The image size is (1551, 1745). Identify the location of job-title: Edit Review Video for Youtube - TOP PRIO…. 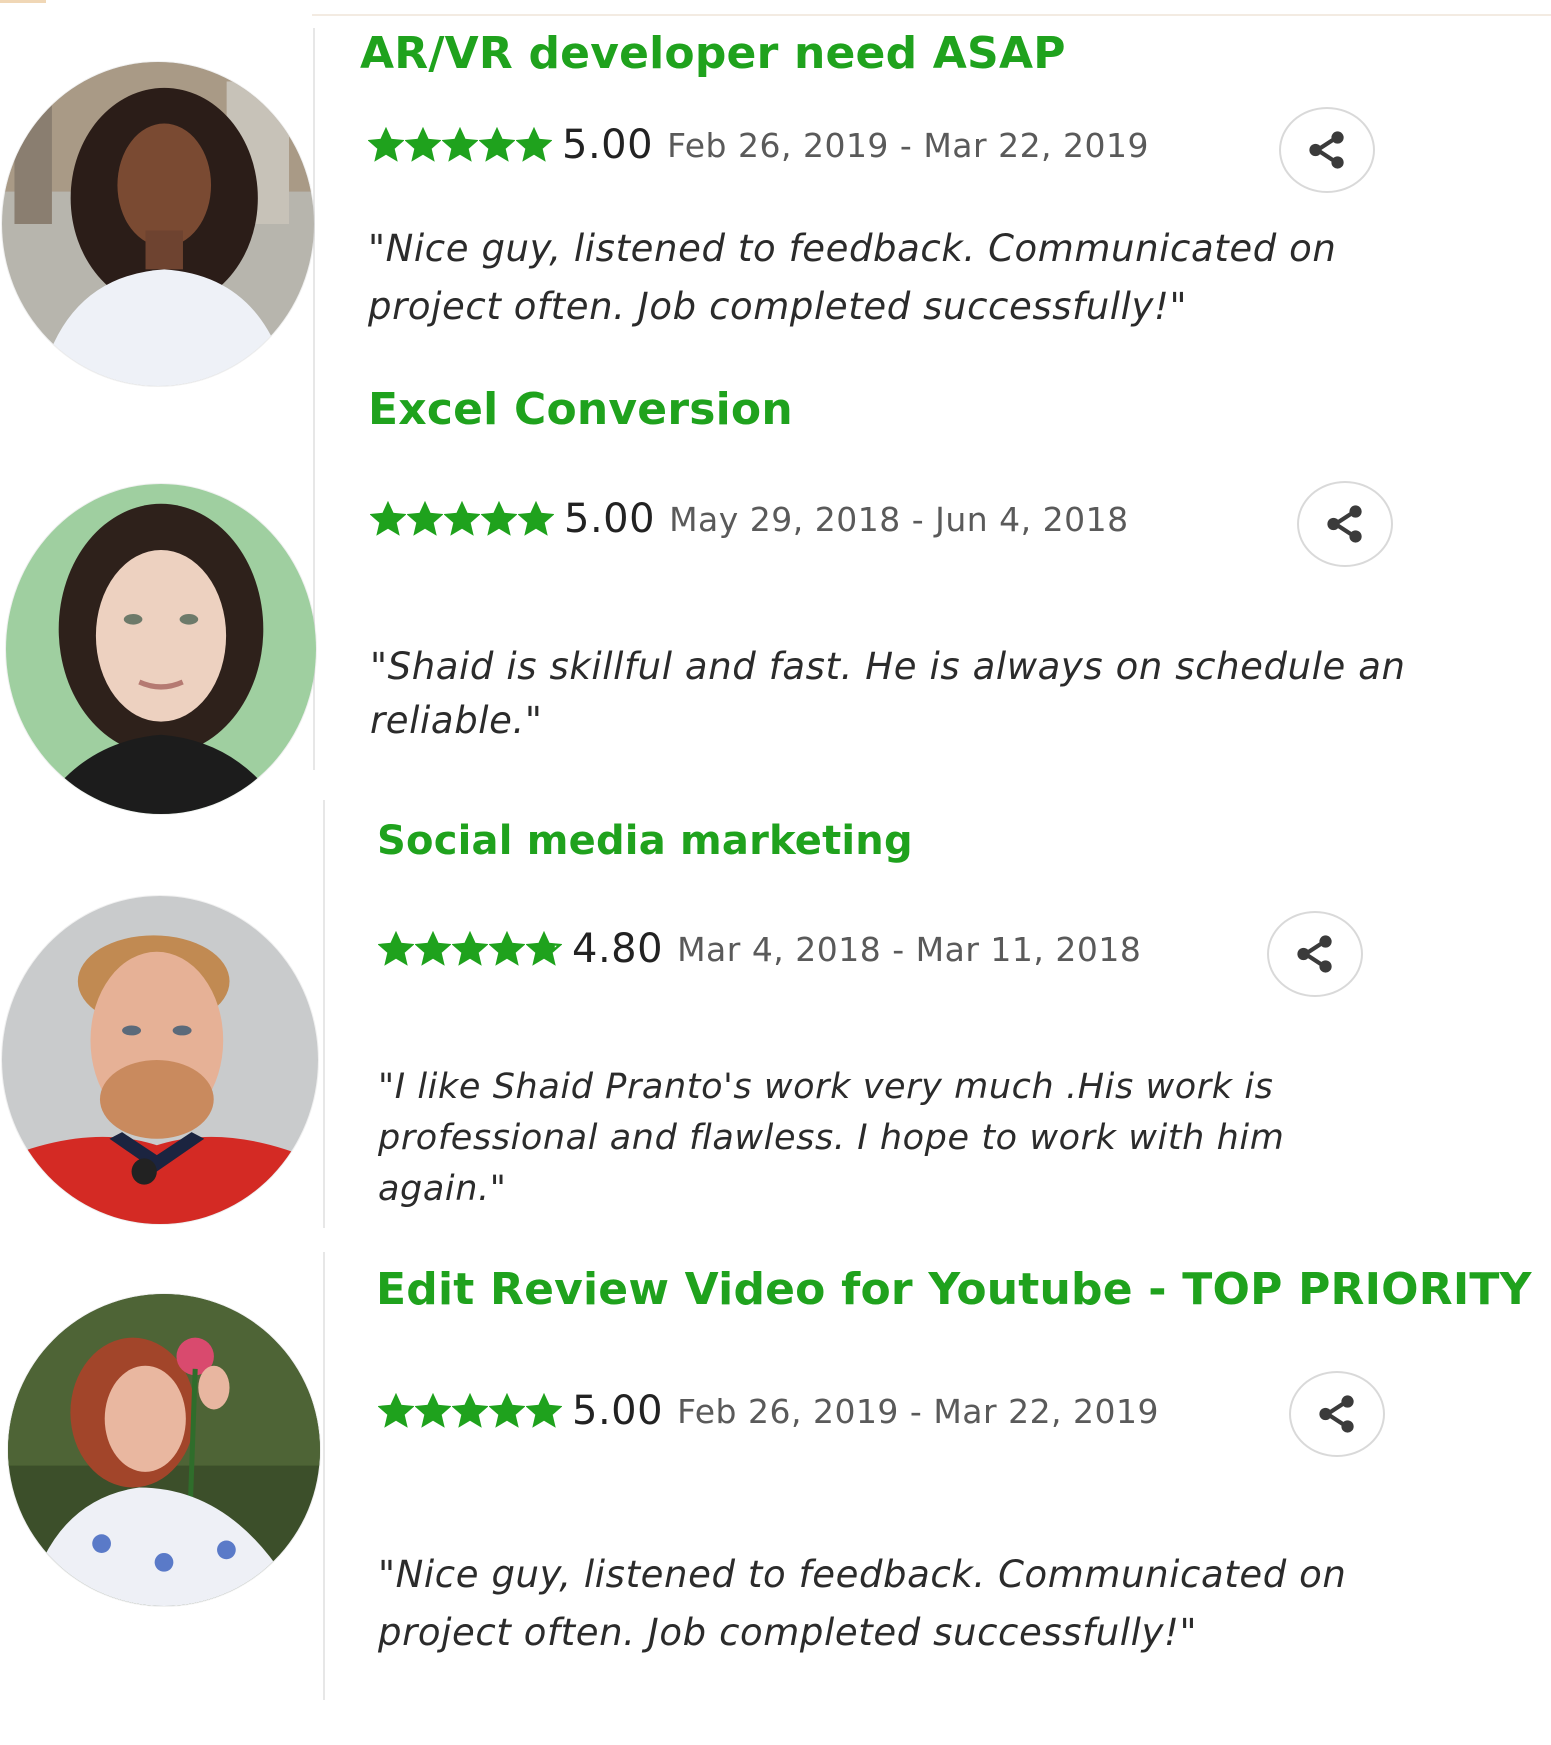
(954, 1289).